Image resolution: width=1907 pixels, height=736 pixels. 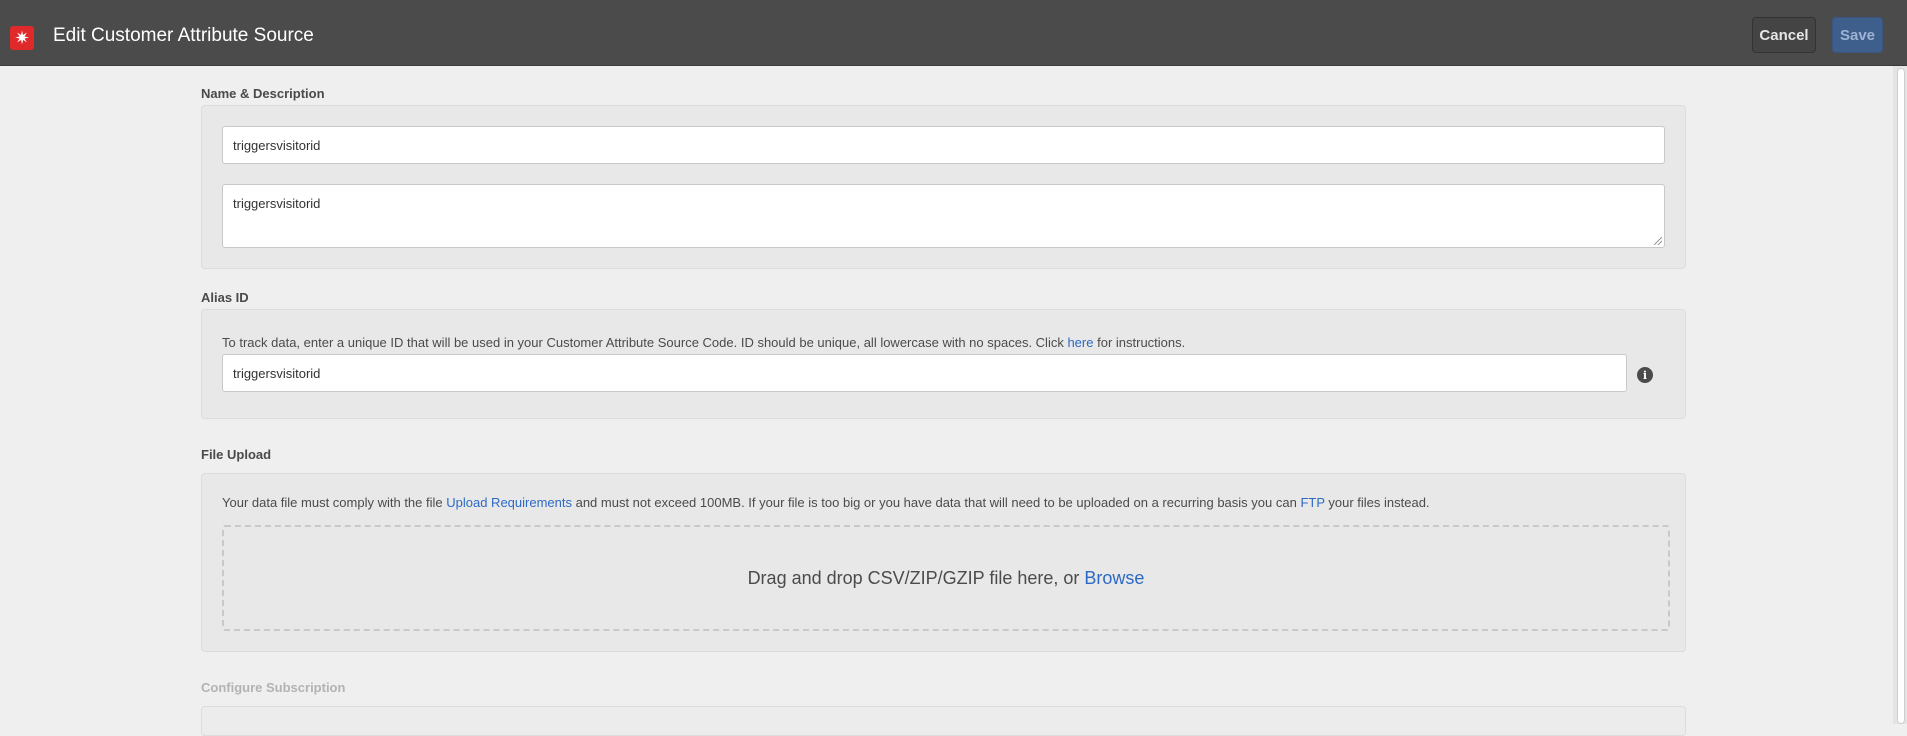 I want to click on resize-grip-icon, so click(x=1658, y=241).